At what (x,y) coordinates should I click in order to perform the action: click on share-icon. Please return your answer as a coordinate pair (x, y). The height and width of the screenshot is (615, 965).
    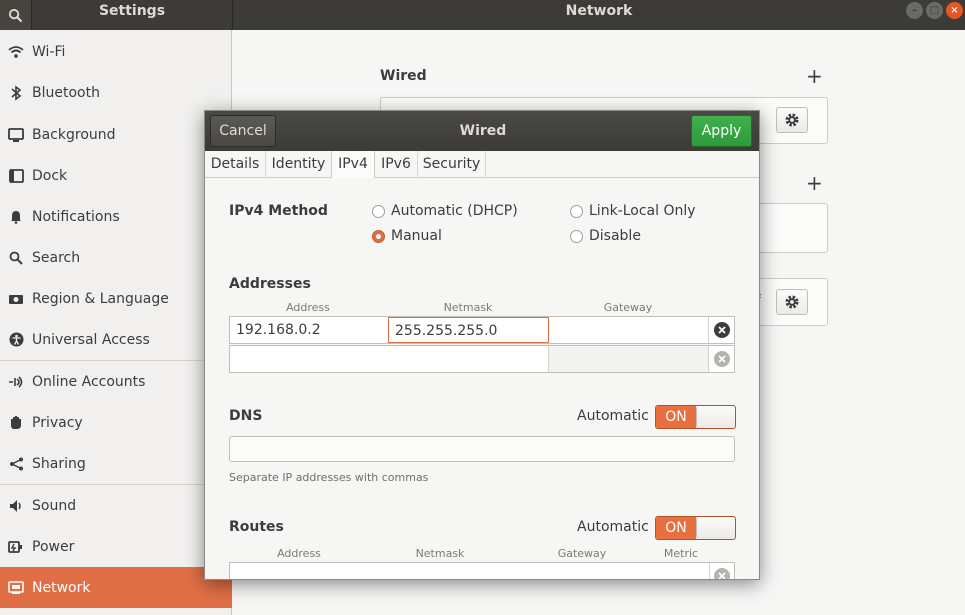
    Looking at the image, I should click on (16, 464).